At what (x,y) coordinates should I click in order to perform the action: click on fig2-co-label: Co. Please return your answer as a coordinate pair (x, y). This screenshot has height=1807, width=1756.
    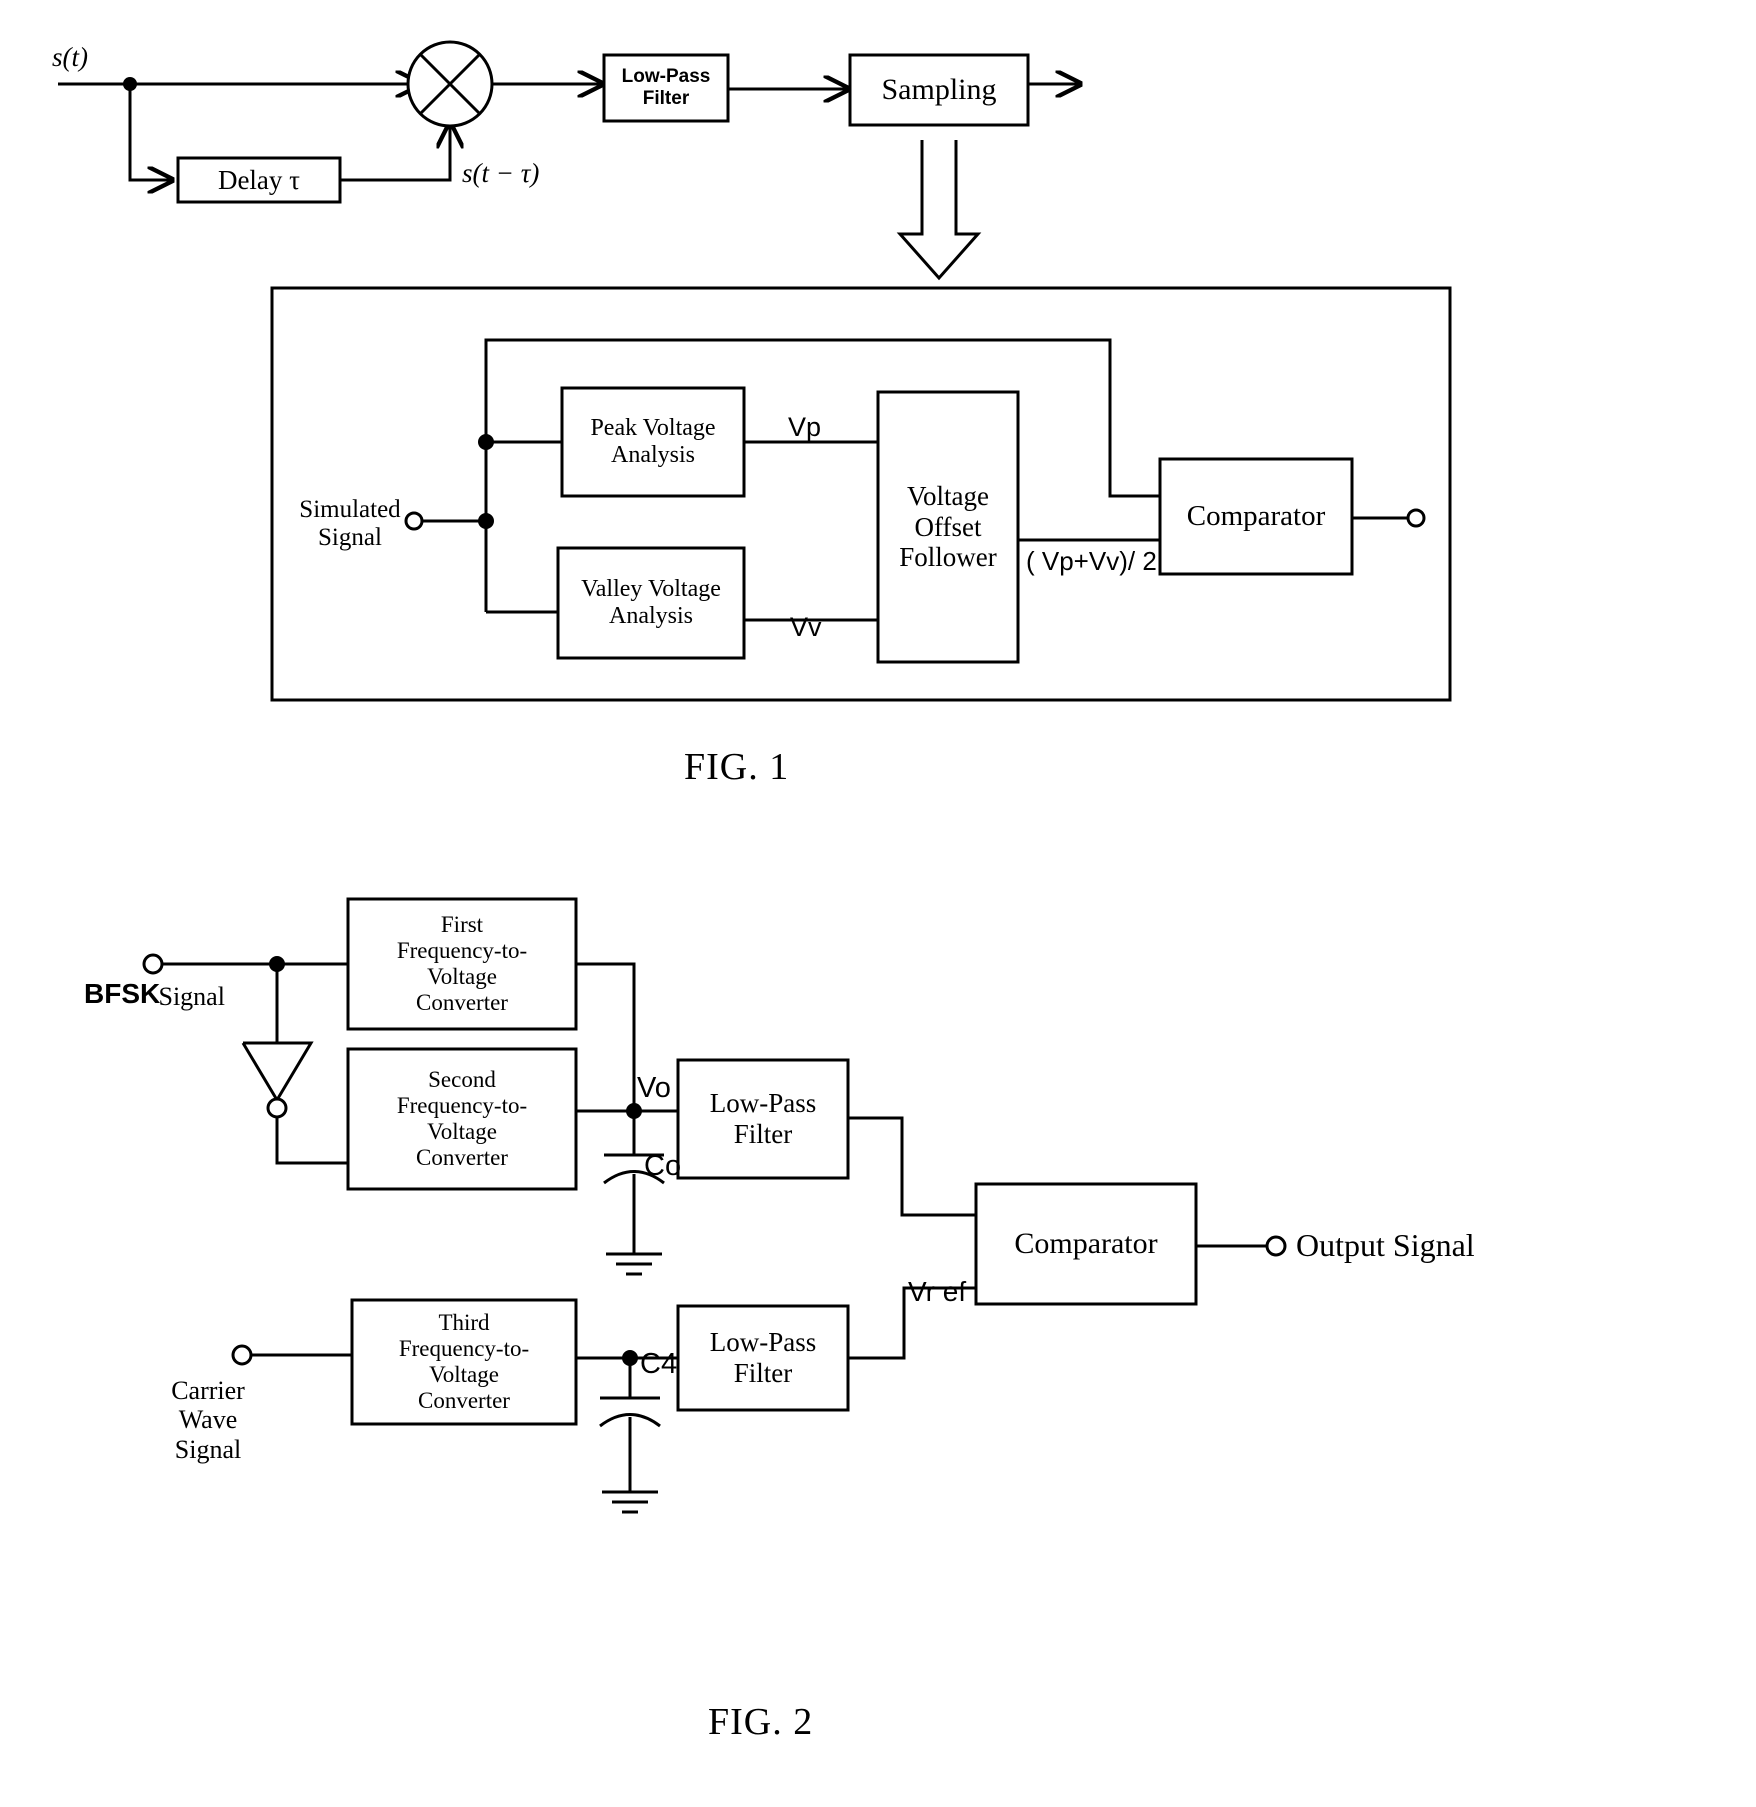
    Looking at the image, I should click on (663, 1166).